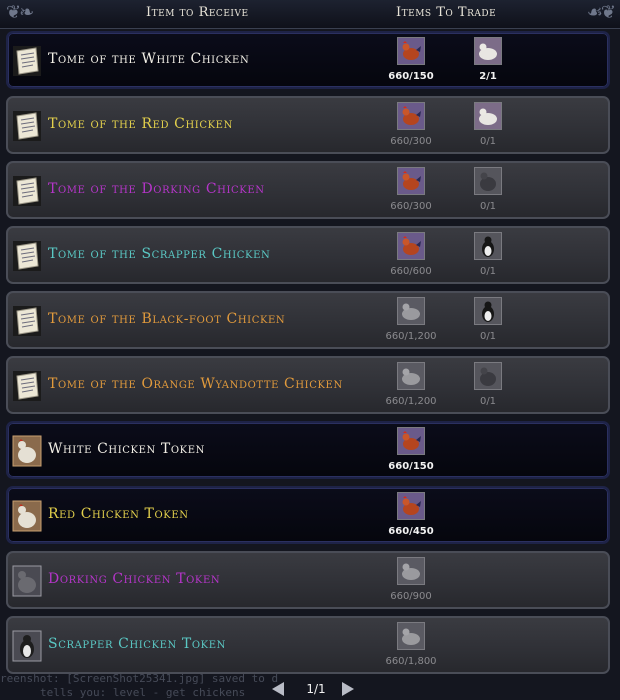  I want to click on trade-cost: 2/1, so click(488, 59).